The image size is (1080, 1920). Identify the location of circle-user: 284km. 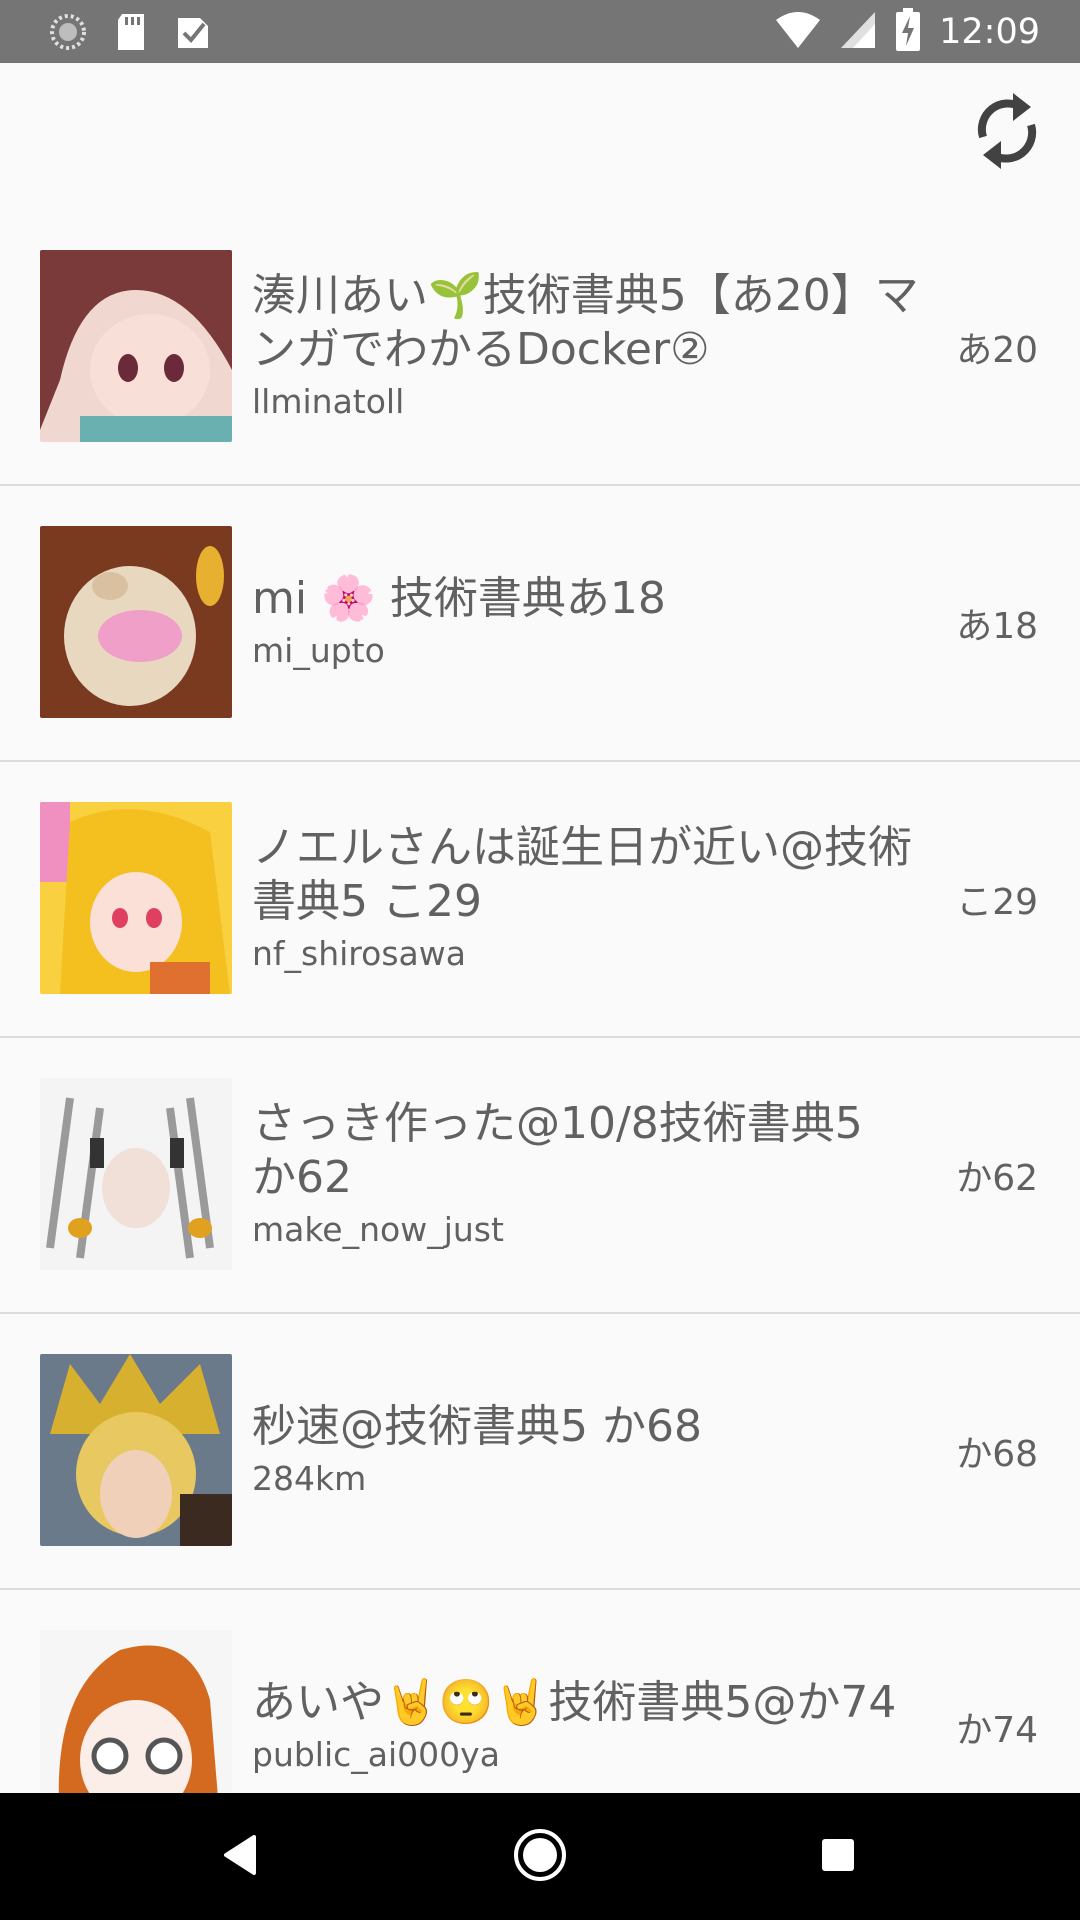
(309, 1478).